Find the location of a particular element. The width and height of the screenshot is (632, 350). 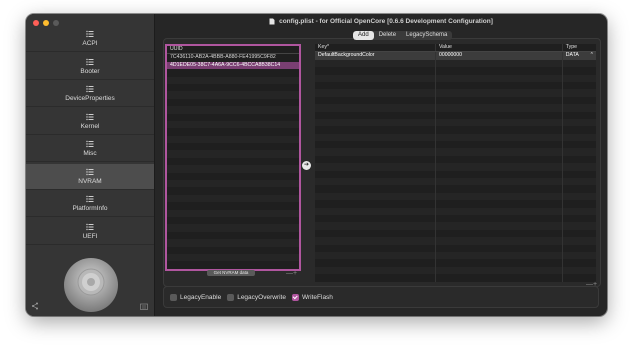

get-nvram-data-button: Get NVRAM data is located at coordinates (231, 273).